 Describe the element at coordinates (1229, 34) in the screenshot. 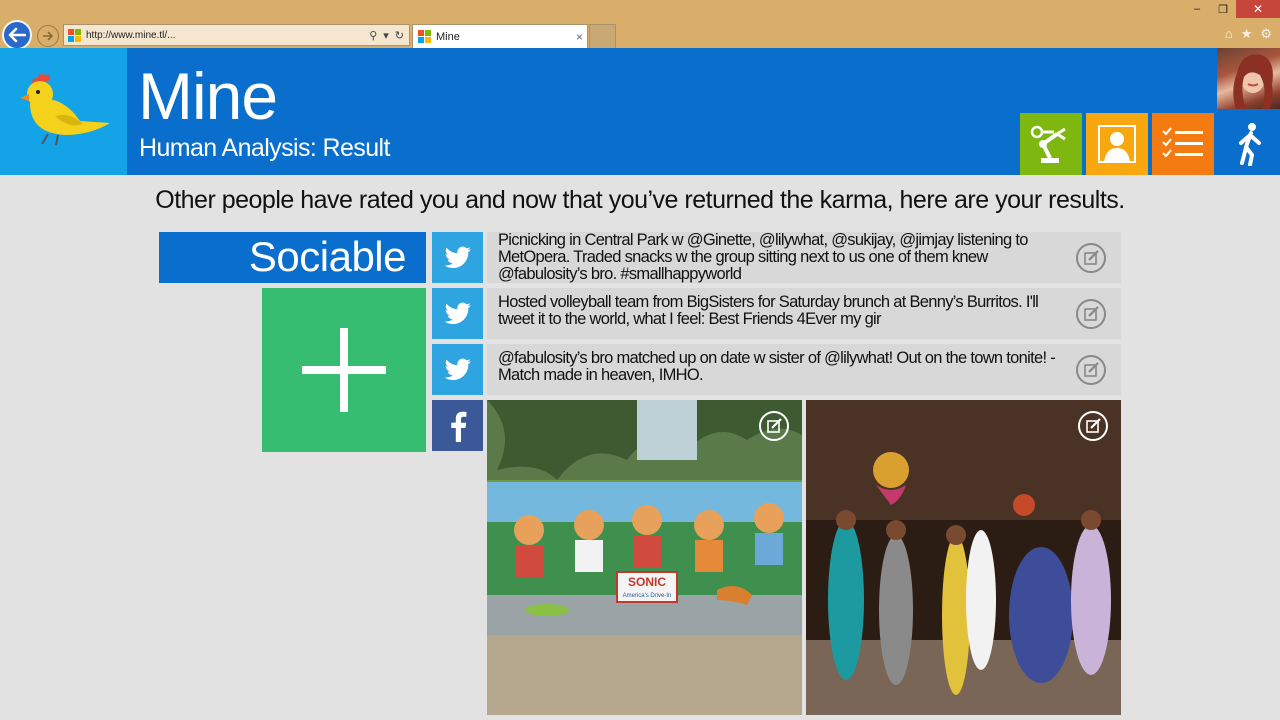

I see `home-icon: ⌂` at that location.